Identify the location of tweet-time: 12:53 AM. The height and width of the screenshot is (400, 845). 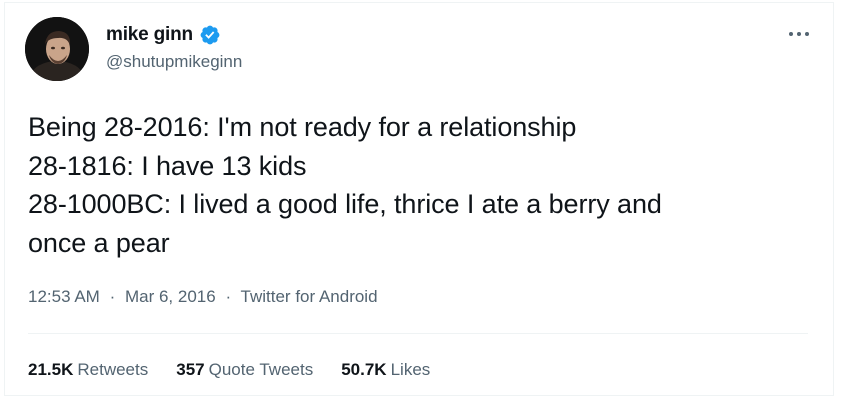
(64, 296).